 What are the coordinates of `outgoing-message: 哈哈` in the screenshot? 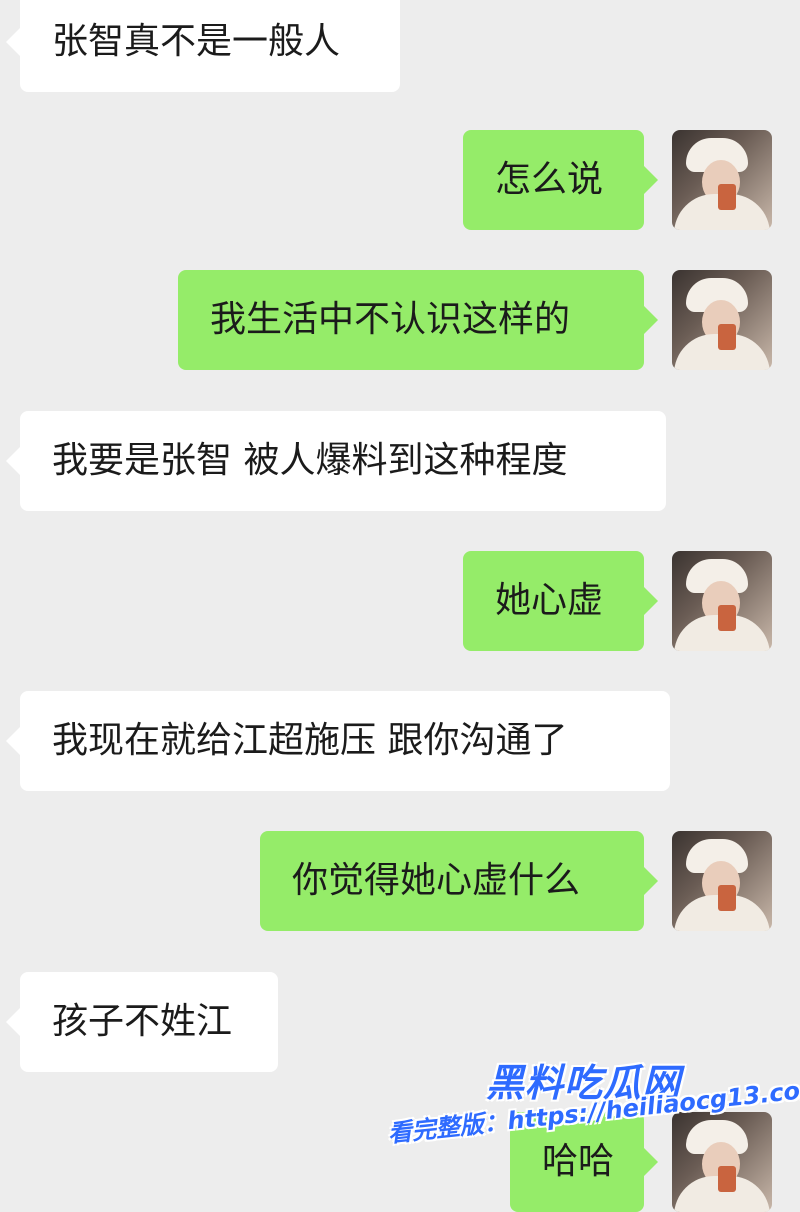 It's located at (584, 1162).